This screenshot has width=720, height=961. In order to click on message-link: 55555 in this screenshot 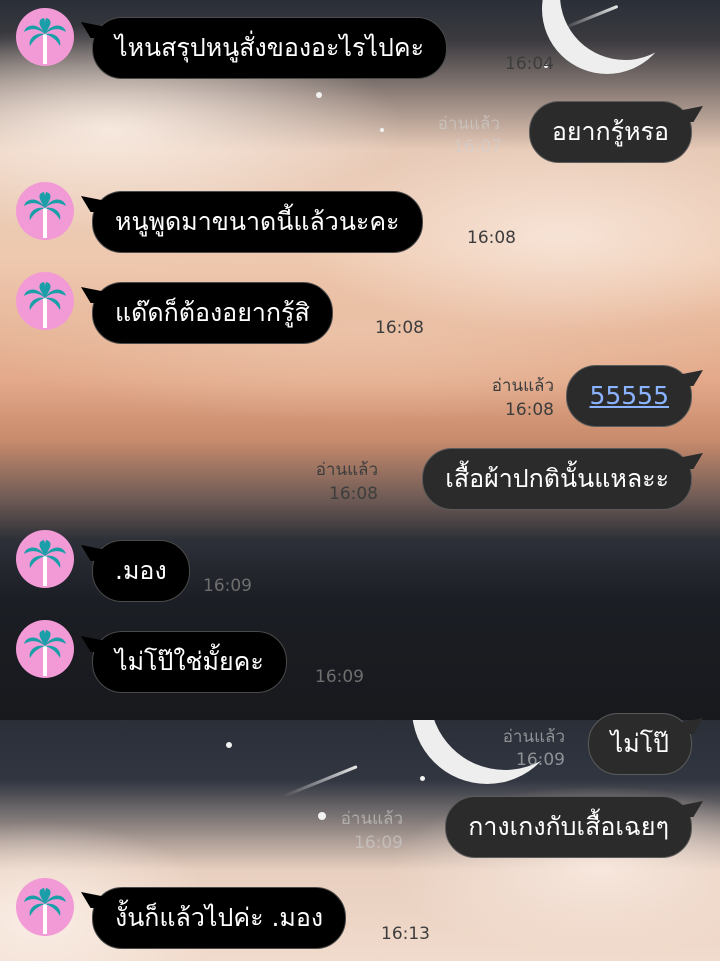, I will do `click(629, 396)`.